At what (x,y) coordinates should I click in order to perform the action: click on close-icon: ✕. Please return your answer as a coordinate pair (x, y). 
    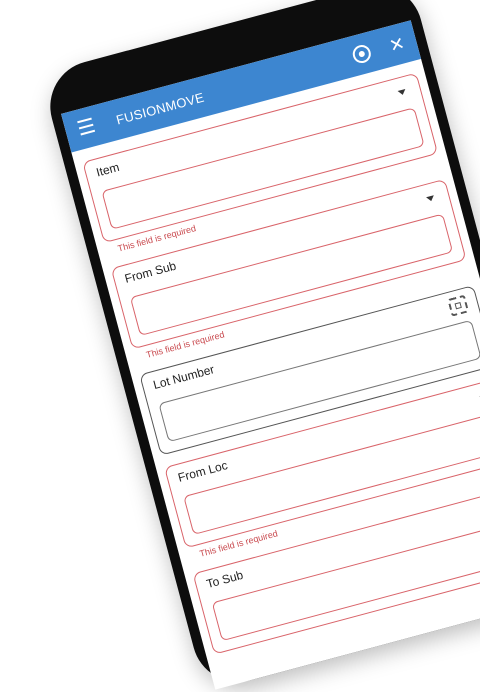
    Looking at the image, I should click on (397, 44).